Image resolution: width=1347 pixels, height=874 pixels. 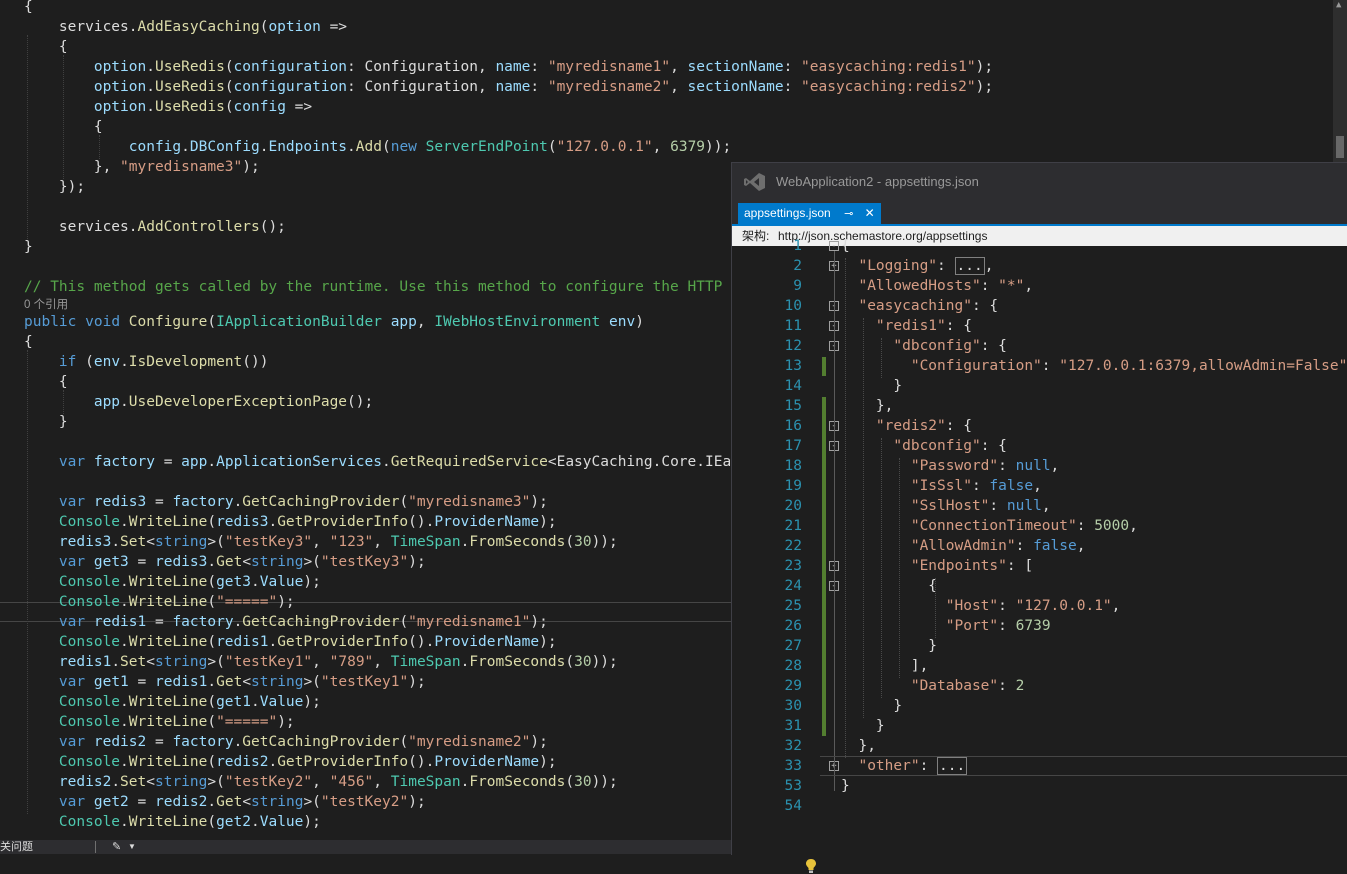 What do you see at coordinates (85, 782) in the screenshot?
I see `code-token: redis2` at bounding box center [85, 782].